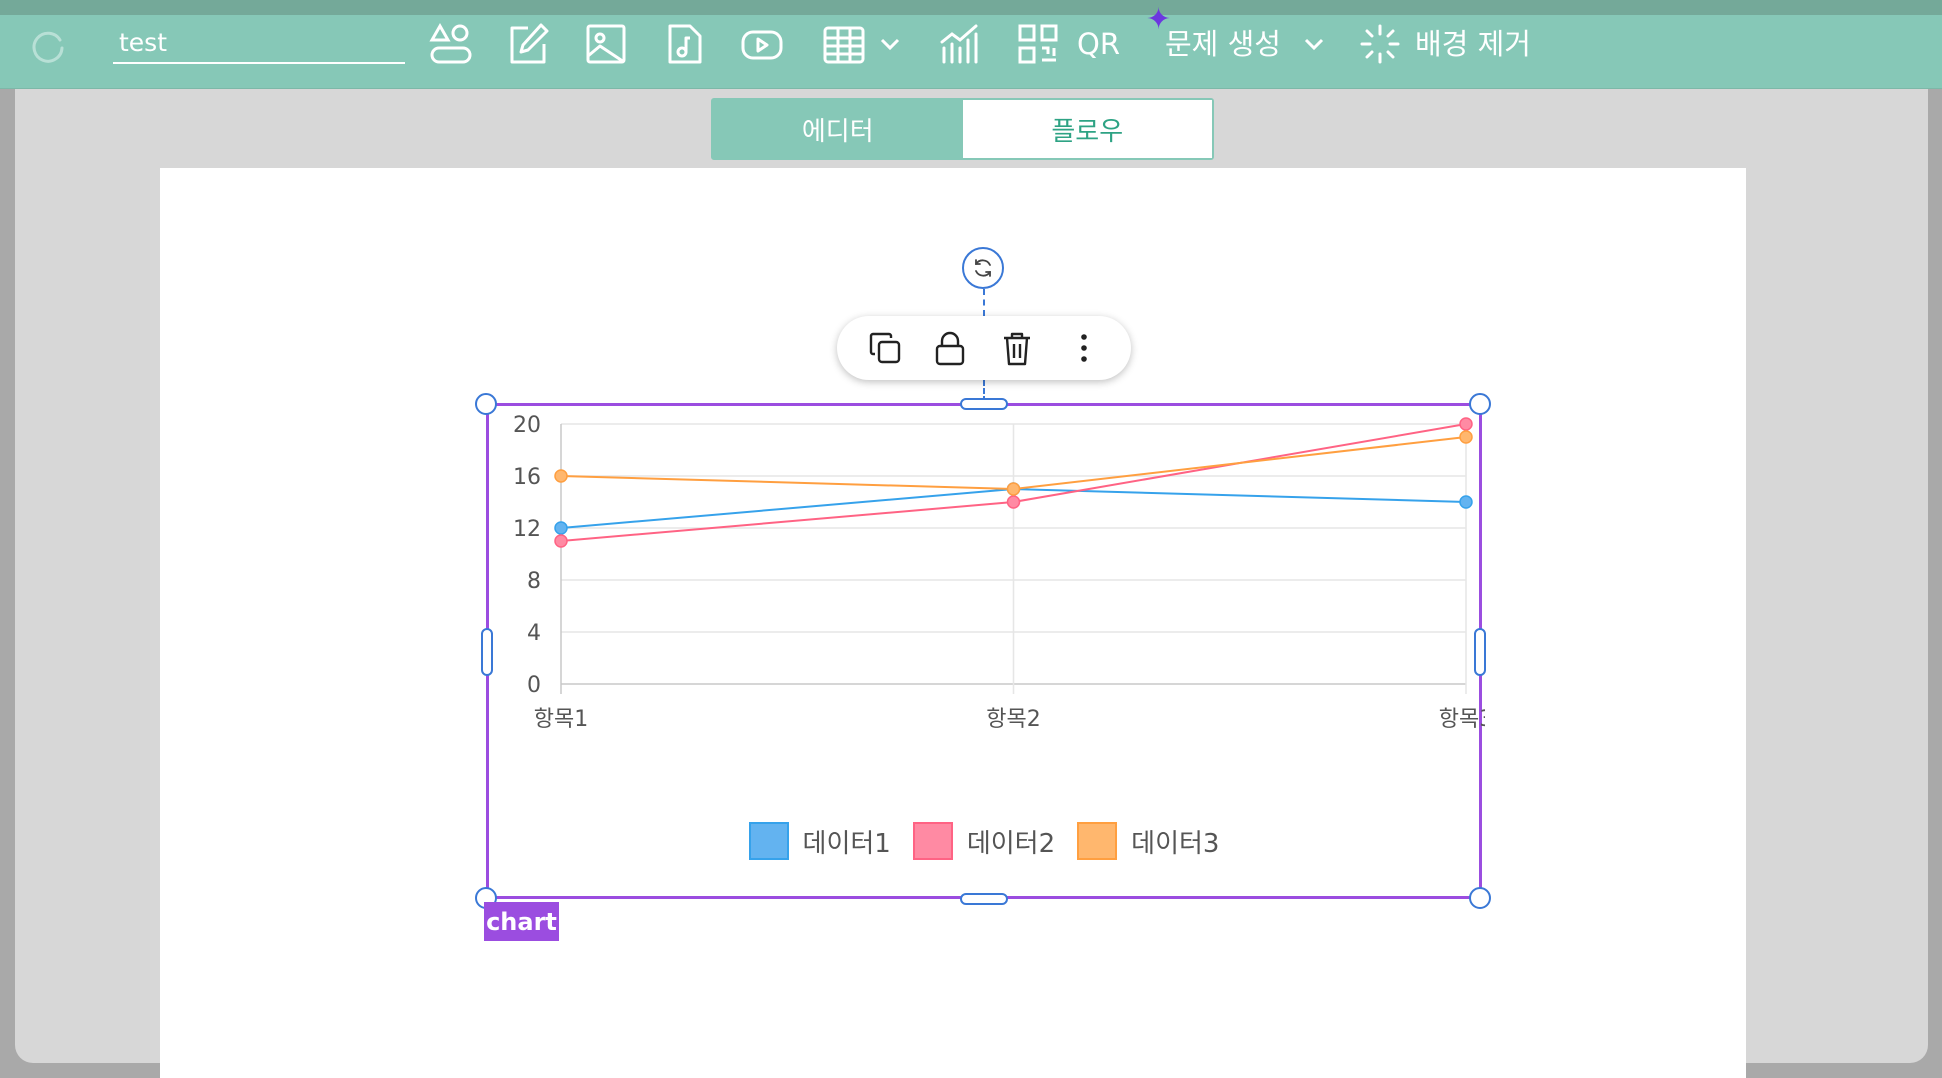 The image size is (1942, 1078). I want to click on rotate-connector, so click(984, 302).